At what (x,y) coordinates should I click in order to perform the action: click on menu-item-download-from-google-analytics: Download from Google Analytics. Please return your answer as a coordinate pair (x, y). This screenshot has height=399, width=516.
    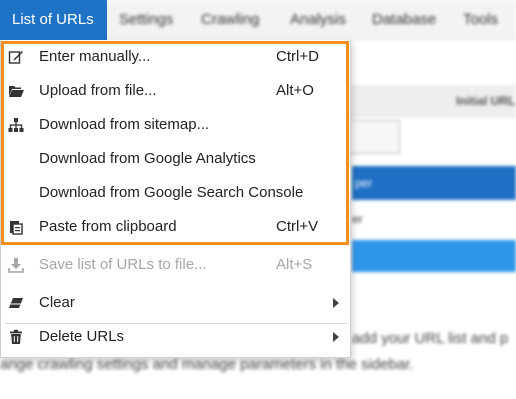
    Looking at the image, I should click on (176, 159).